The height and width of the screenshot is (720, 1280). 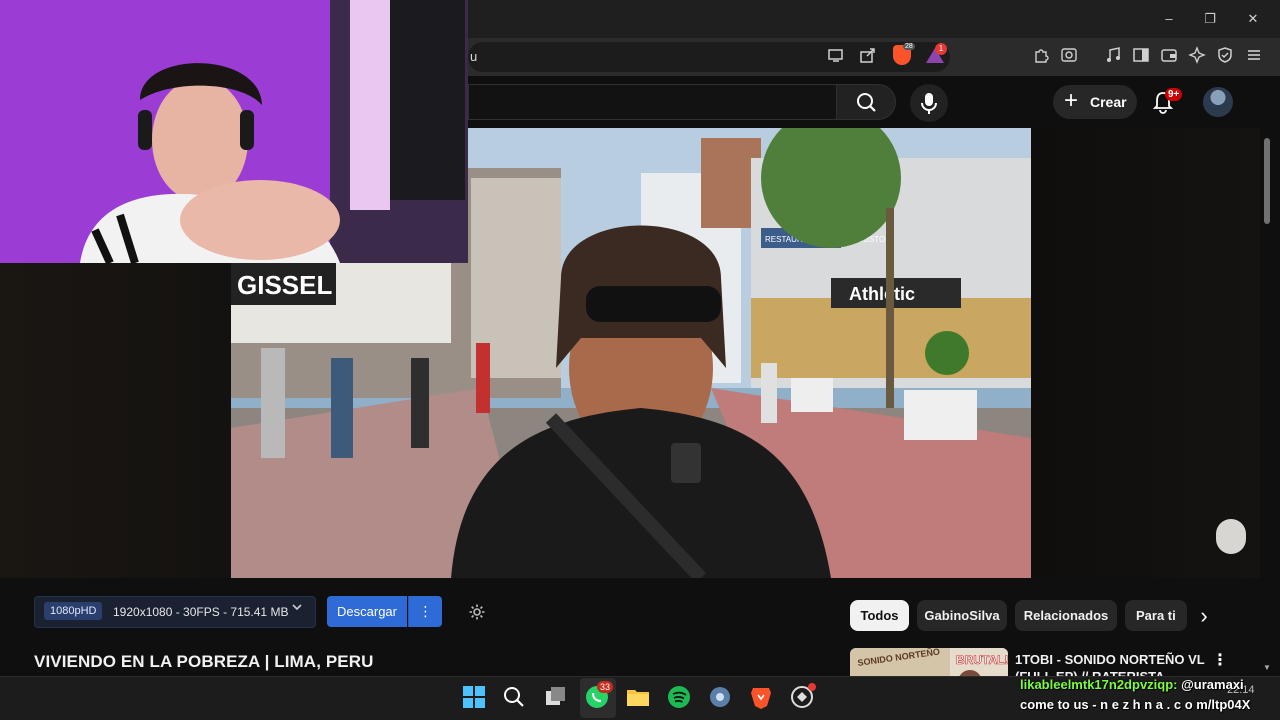 What do you see at coordinates (73, 611) in the screenshot?
I see `quality-badge: 1080pHD` at bounding box center [73, 611].